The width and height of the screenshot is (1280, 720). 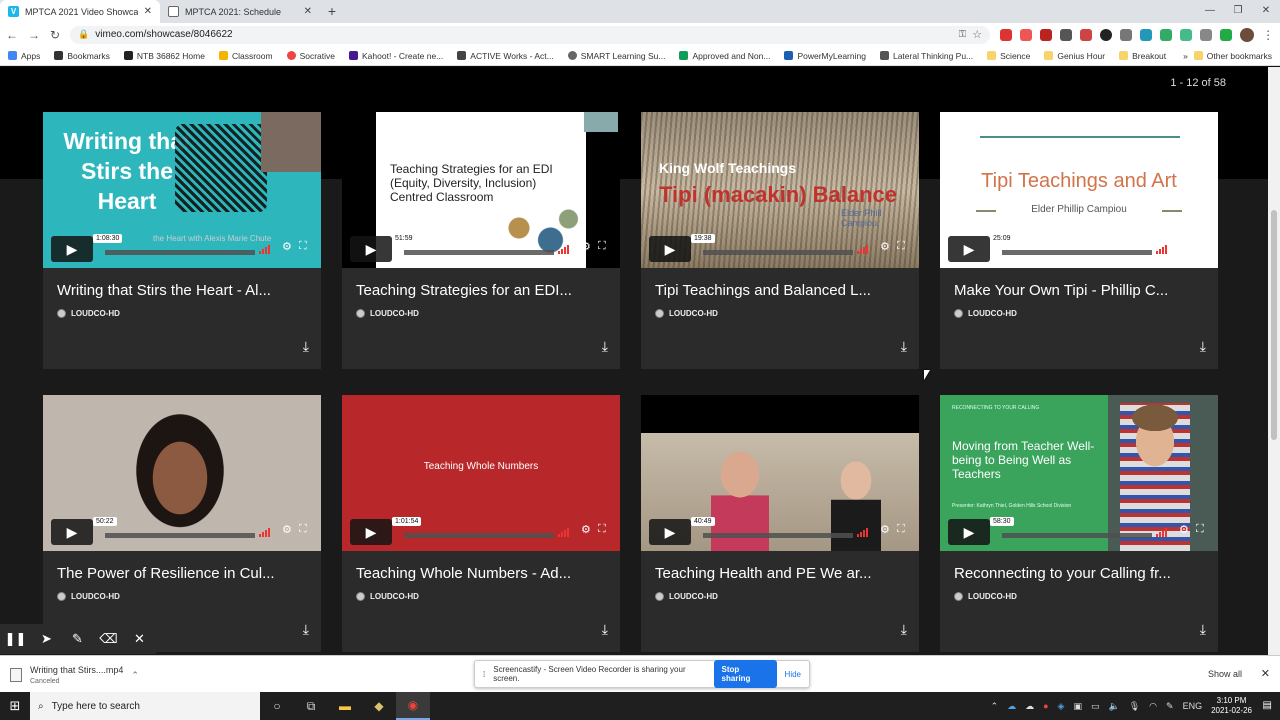 What do you see at coordinates (1153, 706) in the screenshot?
I see `wifi-icon: ◠` at bounding box center [1153, 706].